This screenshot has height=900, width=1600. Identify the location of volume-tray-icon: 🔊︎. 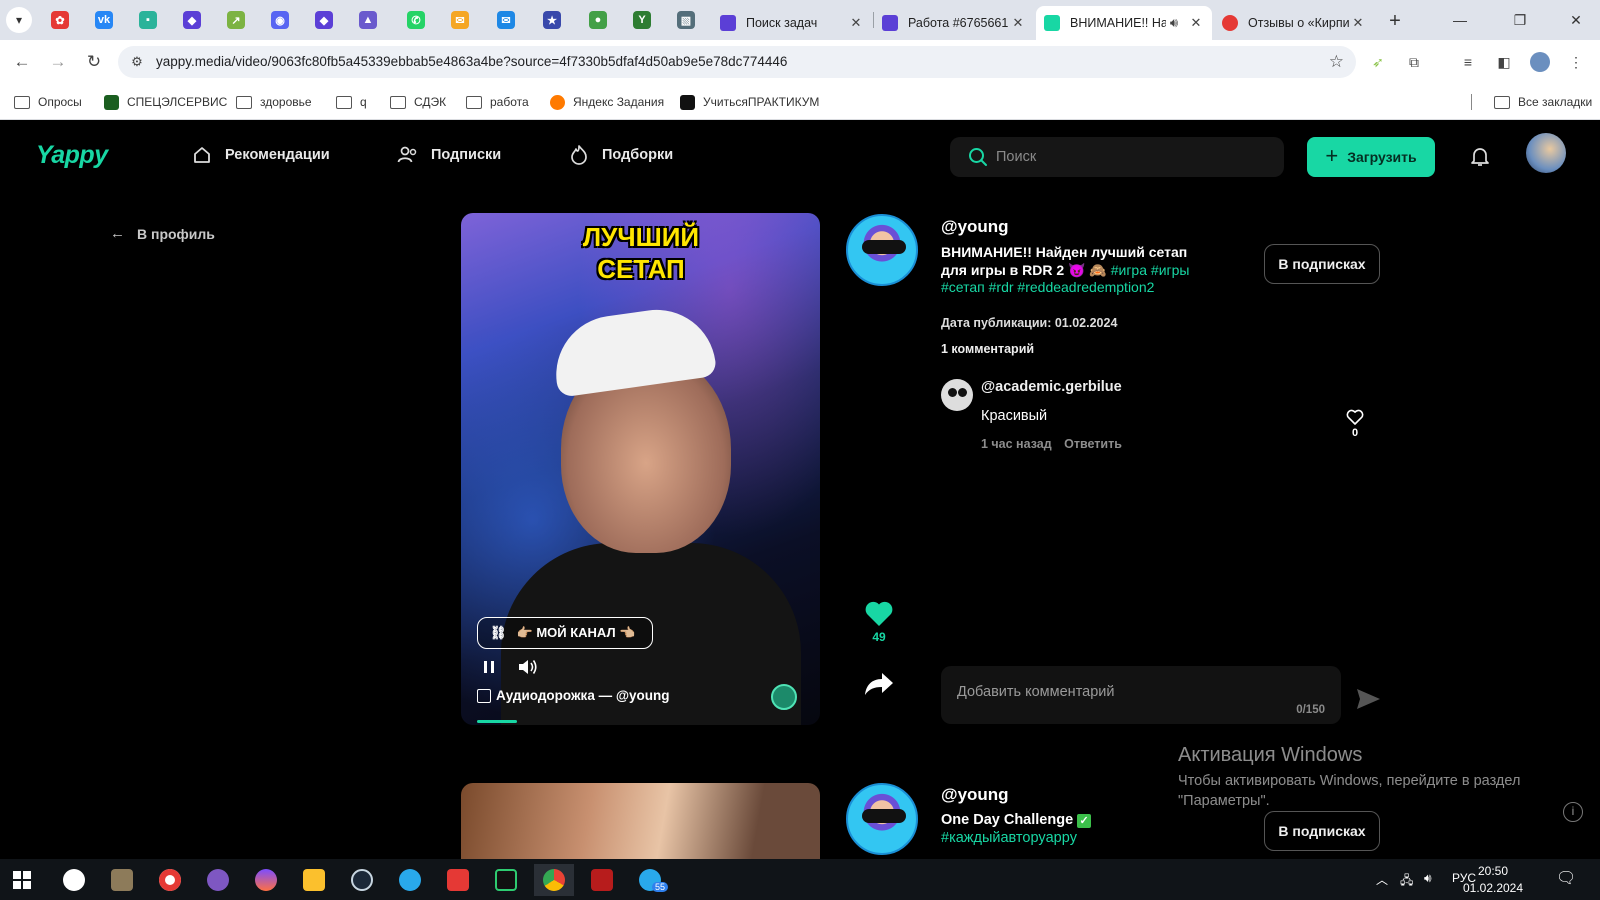
(1428, 878).